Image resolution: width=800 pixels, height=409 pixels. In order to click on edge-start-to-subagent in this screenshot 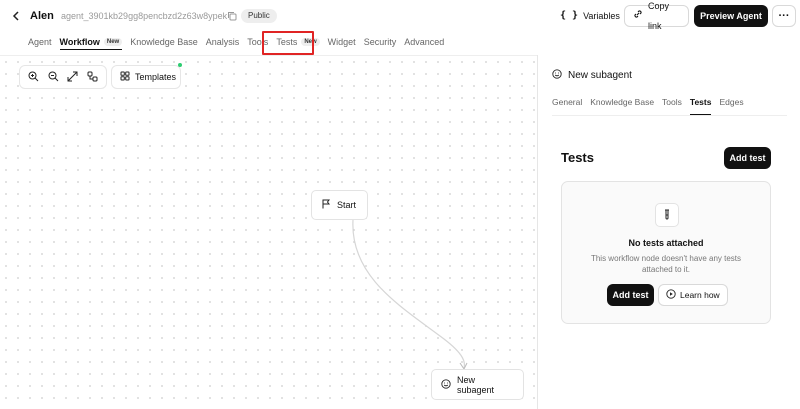, I will do `click(410, 294)`.